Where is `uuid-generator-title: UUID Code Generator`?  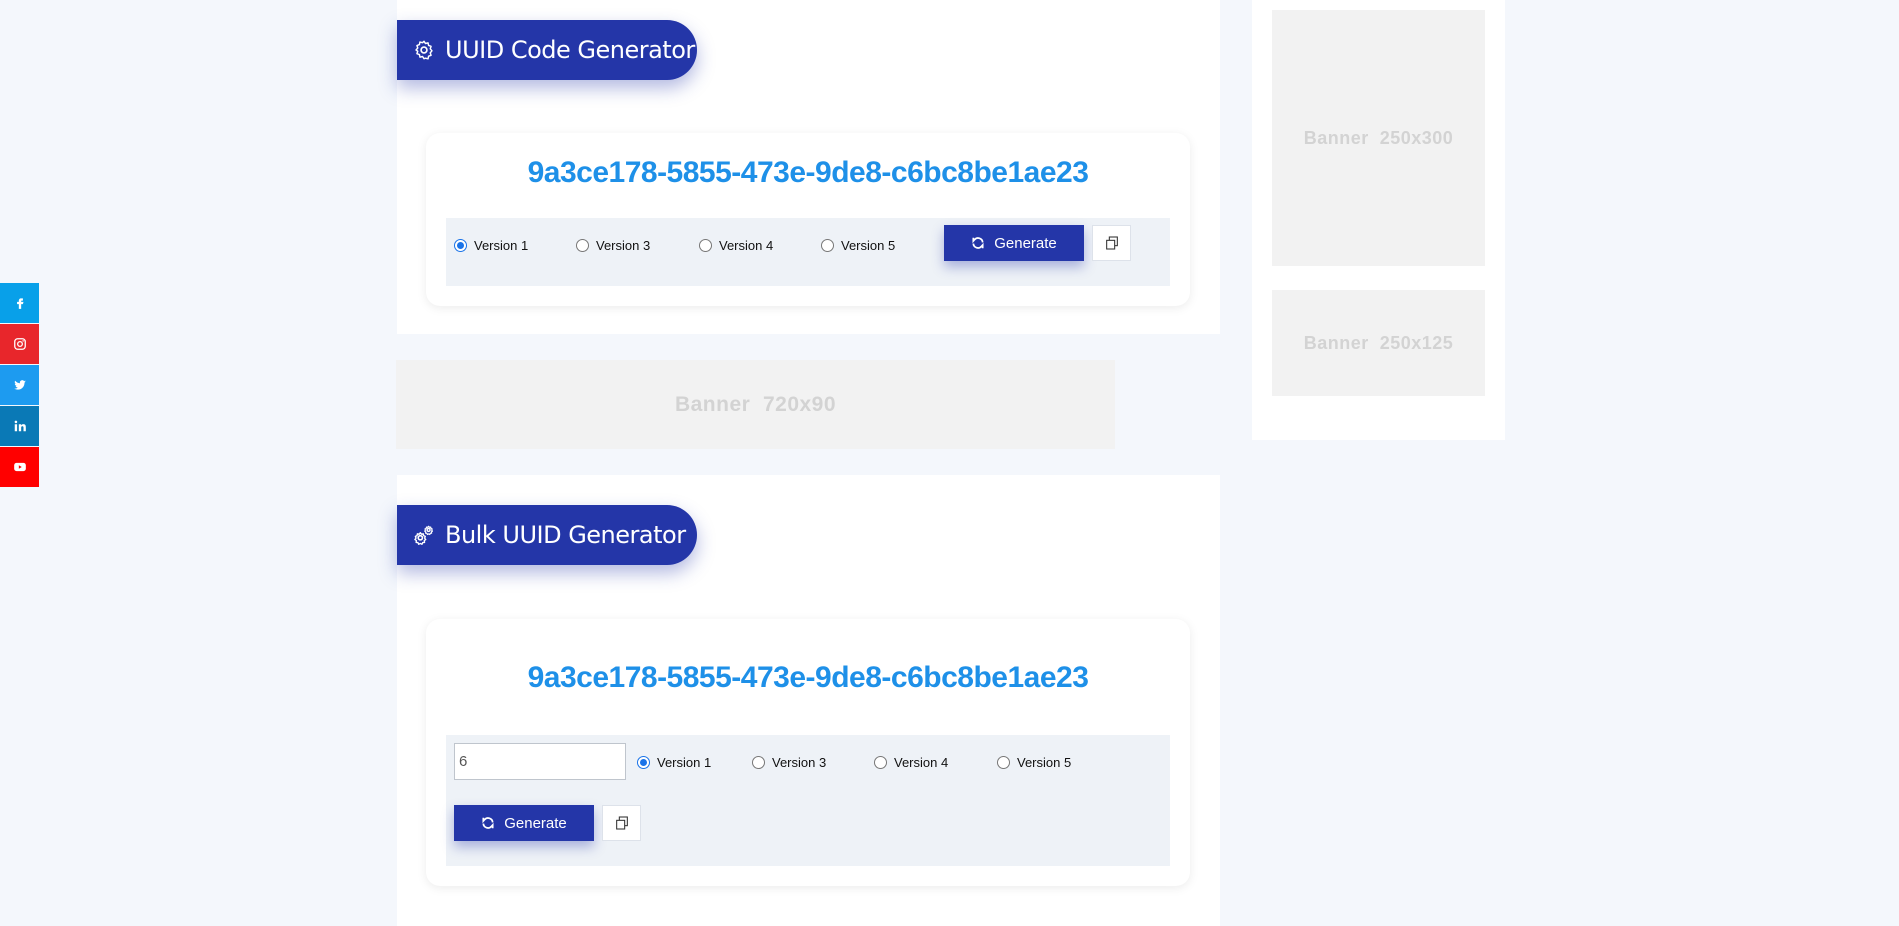
uuid-generator-title: UUID Code Generator is located at coordinates (547, 50).